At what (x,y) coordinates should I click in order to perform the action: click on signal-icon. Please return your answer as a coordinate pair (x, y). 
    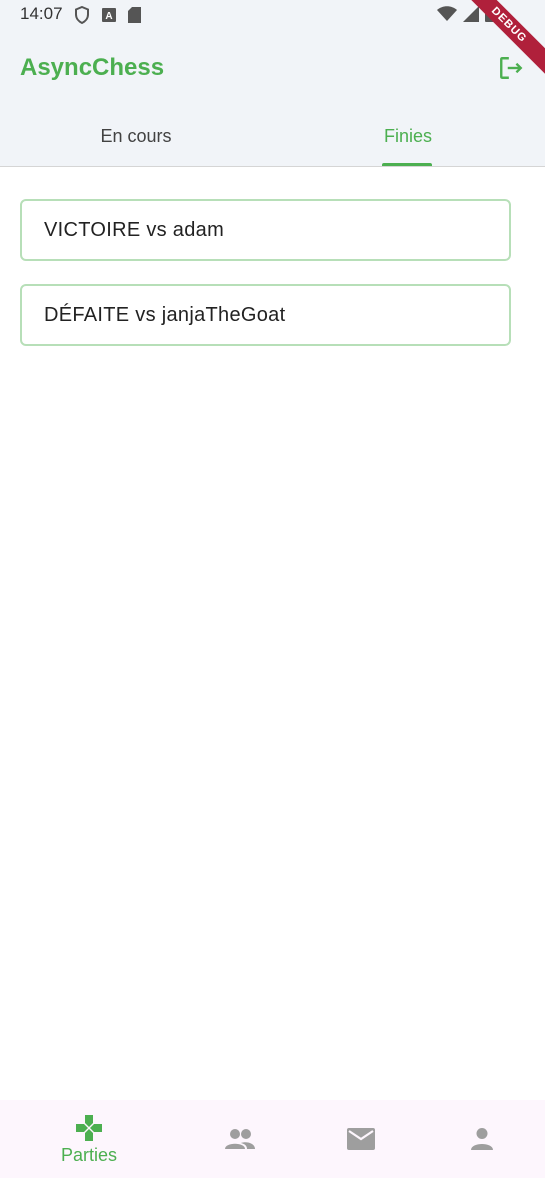
    Looking at the image, I should click on (471, 13).